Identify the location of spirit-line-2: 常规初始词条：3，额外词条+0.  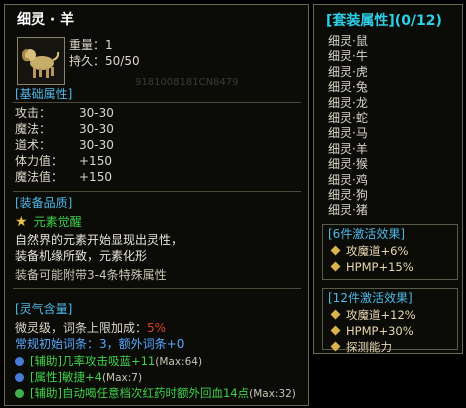
(100, 344).